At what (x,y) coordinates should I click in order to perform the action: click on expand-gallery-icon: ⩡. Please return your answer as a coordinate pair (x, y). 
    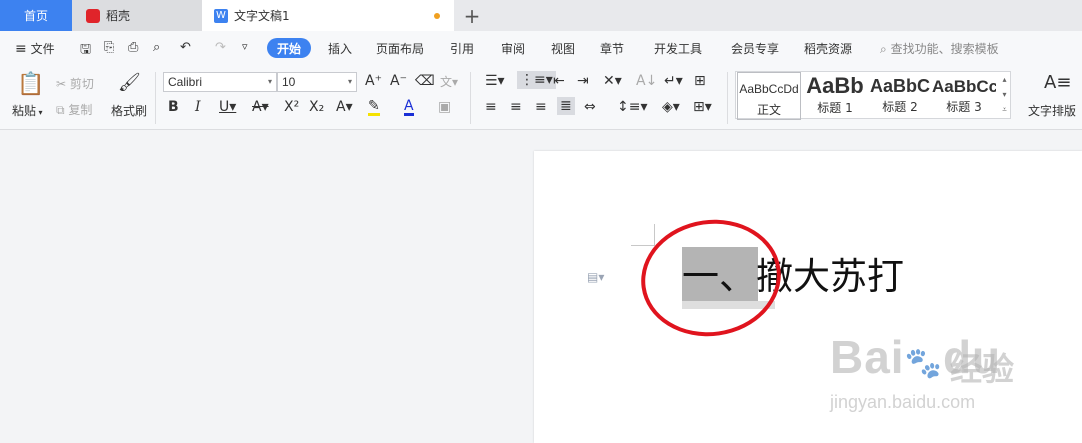
    Looking at the image, I should click on (1004, 109).